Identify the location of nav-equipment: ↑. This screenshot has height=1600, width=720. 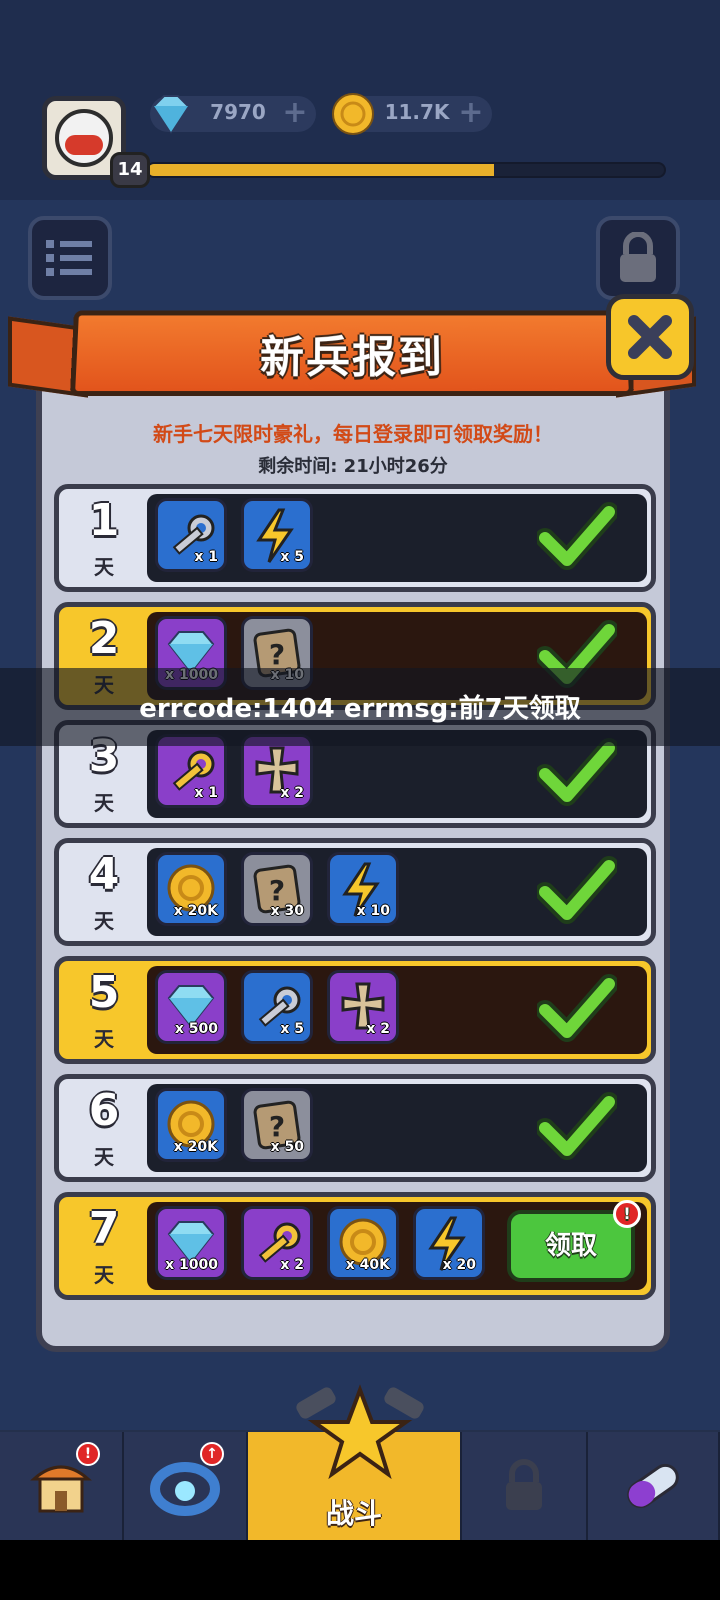
(186, 1486).